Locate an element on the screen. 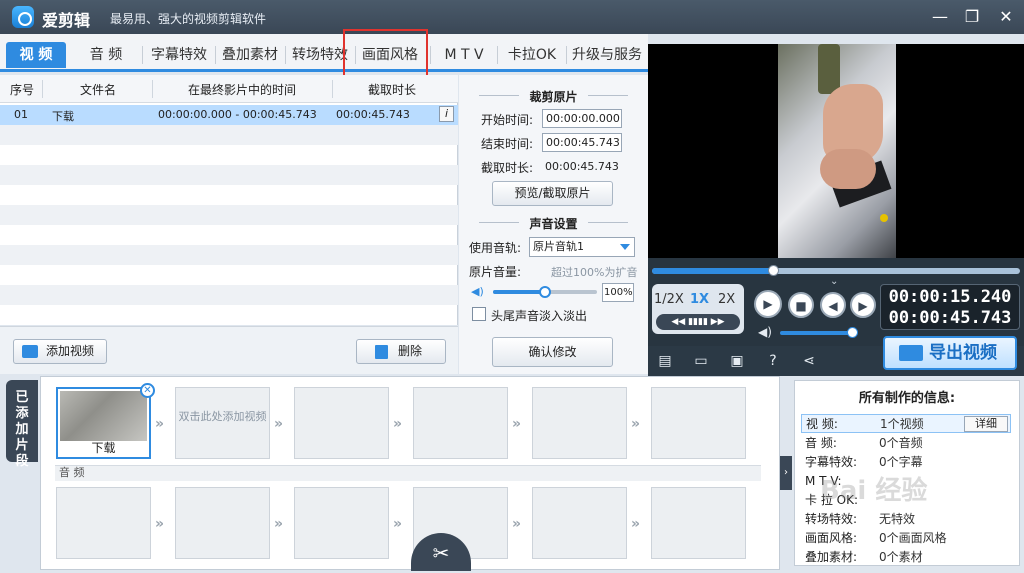  app-logo-icon is located at coordinates (23, 17).